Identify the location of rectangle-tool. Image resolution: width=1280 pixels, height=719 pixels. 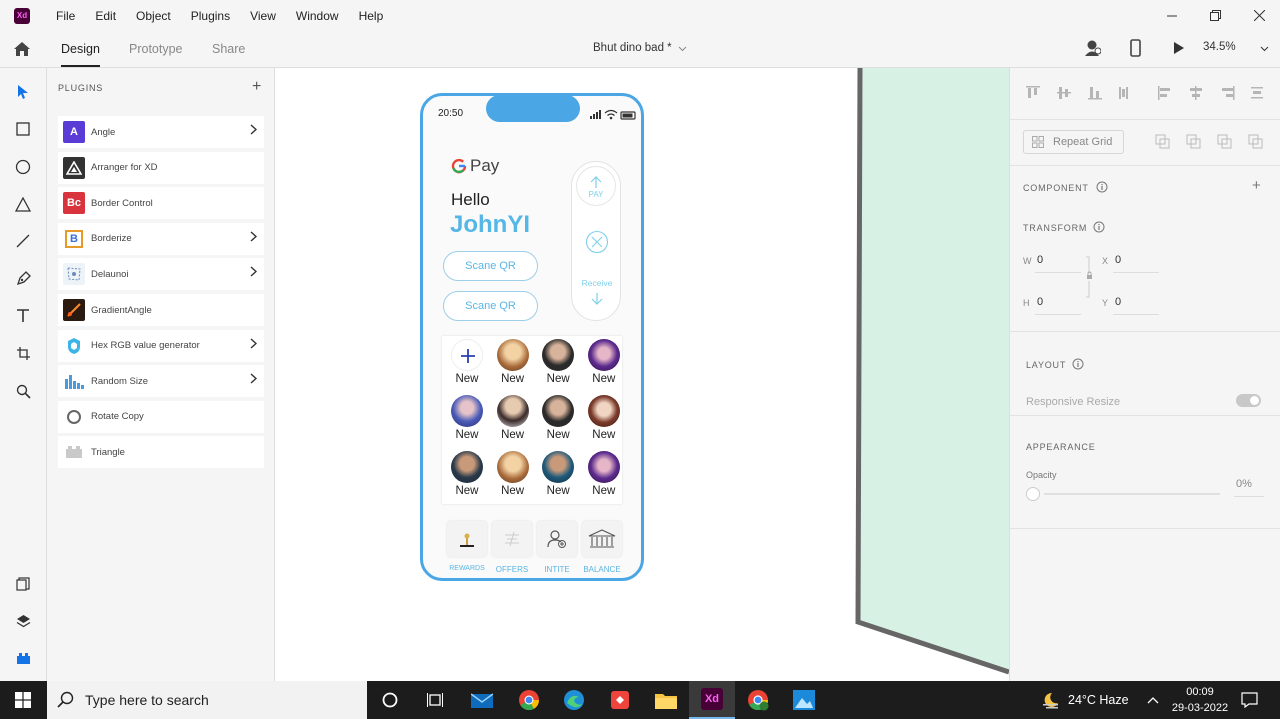
(23, 129).